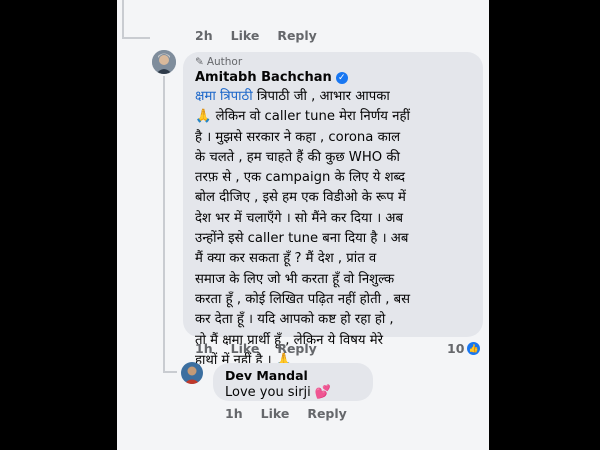 This screenshot has width=600, height=450. I want to click on comment-actions: 1h Like Reply, so click(265, 348).